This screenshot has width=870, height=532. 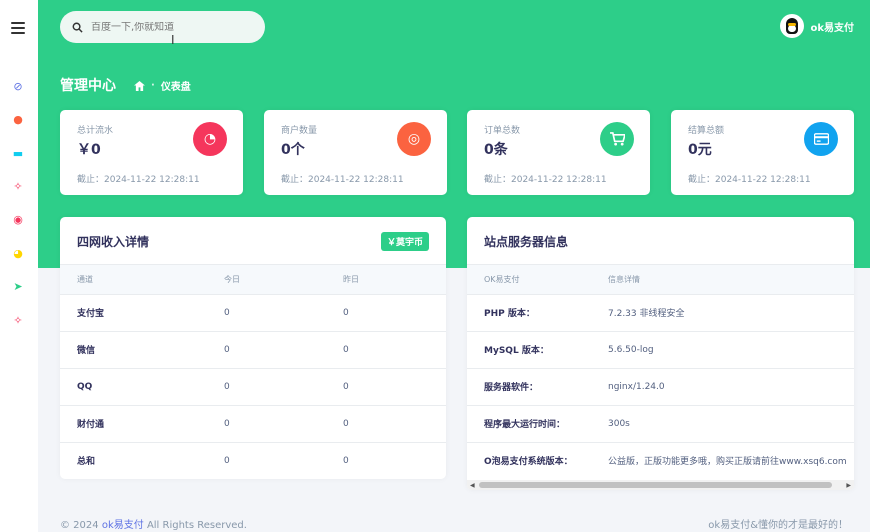 I want to click on pie-icon: ◕, so click(x=18, y=253).